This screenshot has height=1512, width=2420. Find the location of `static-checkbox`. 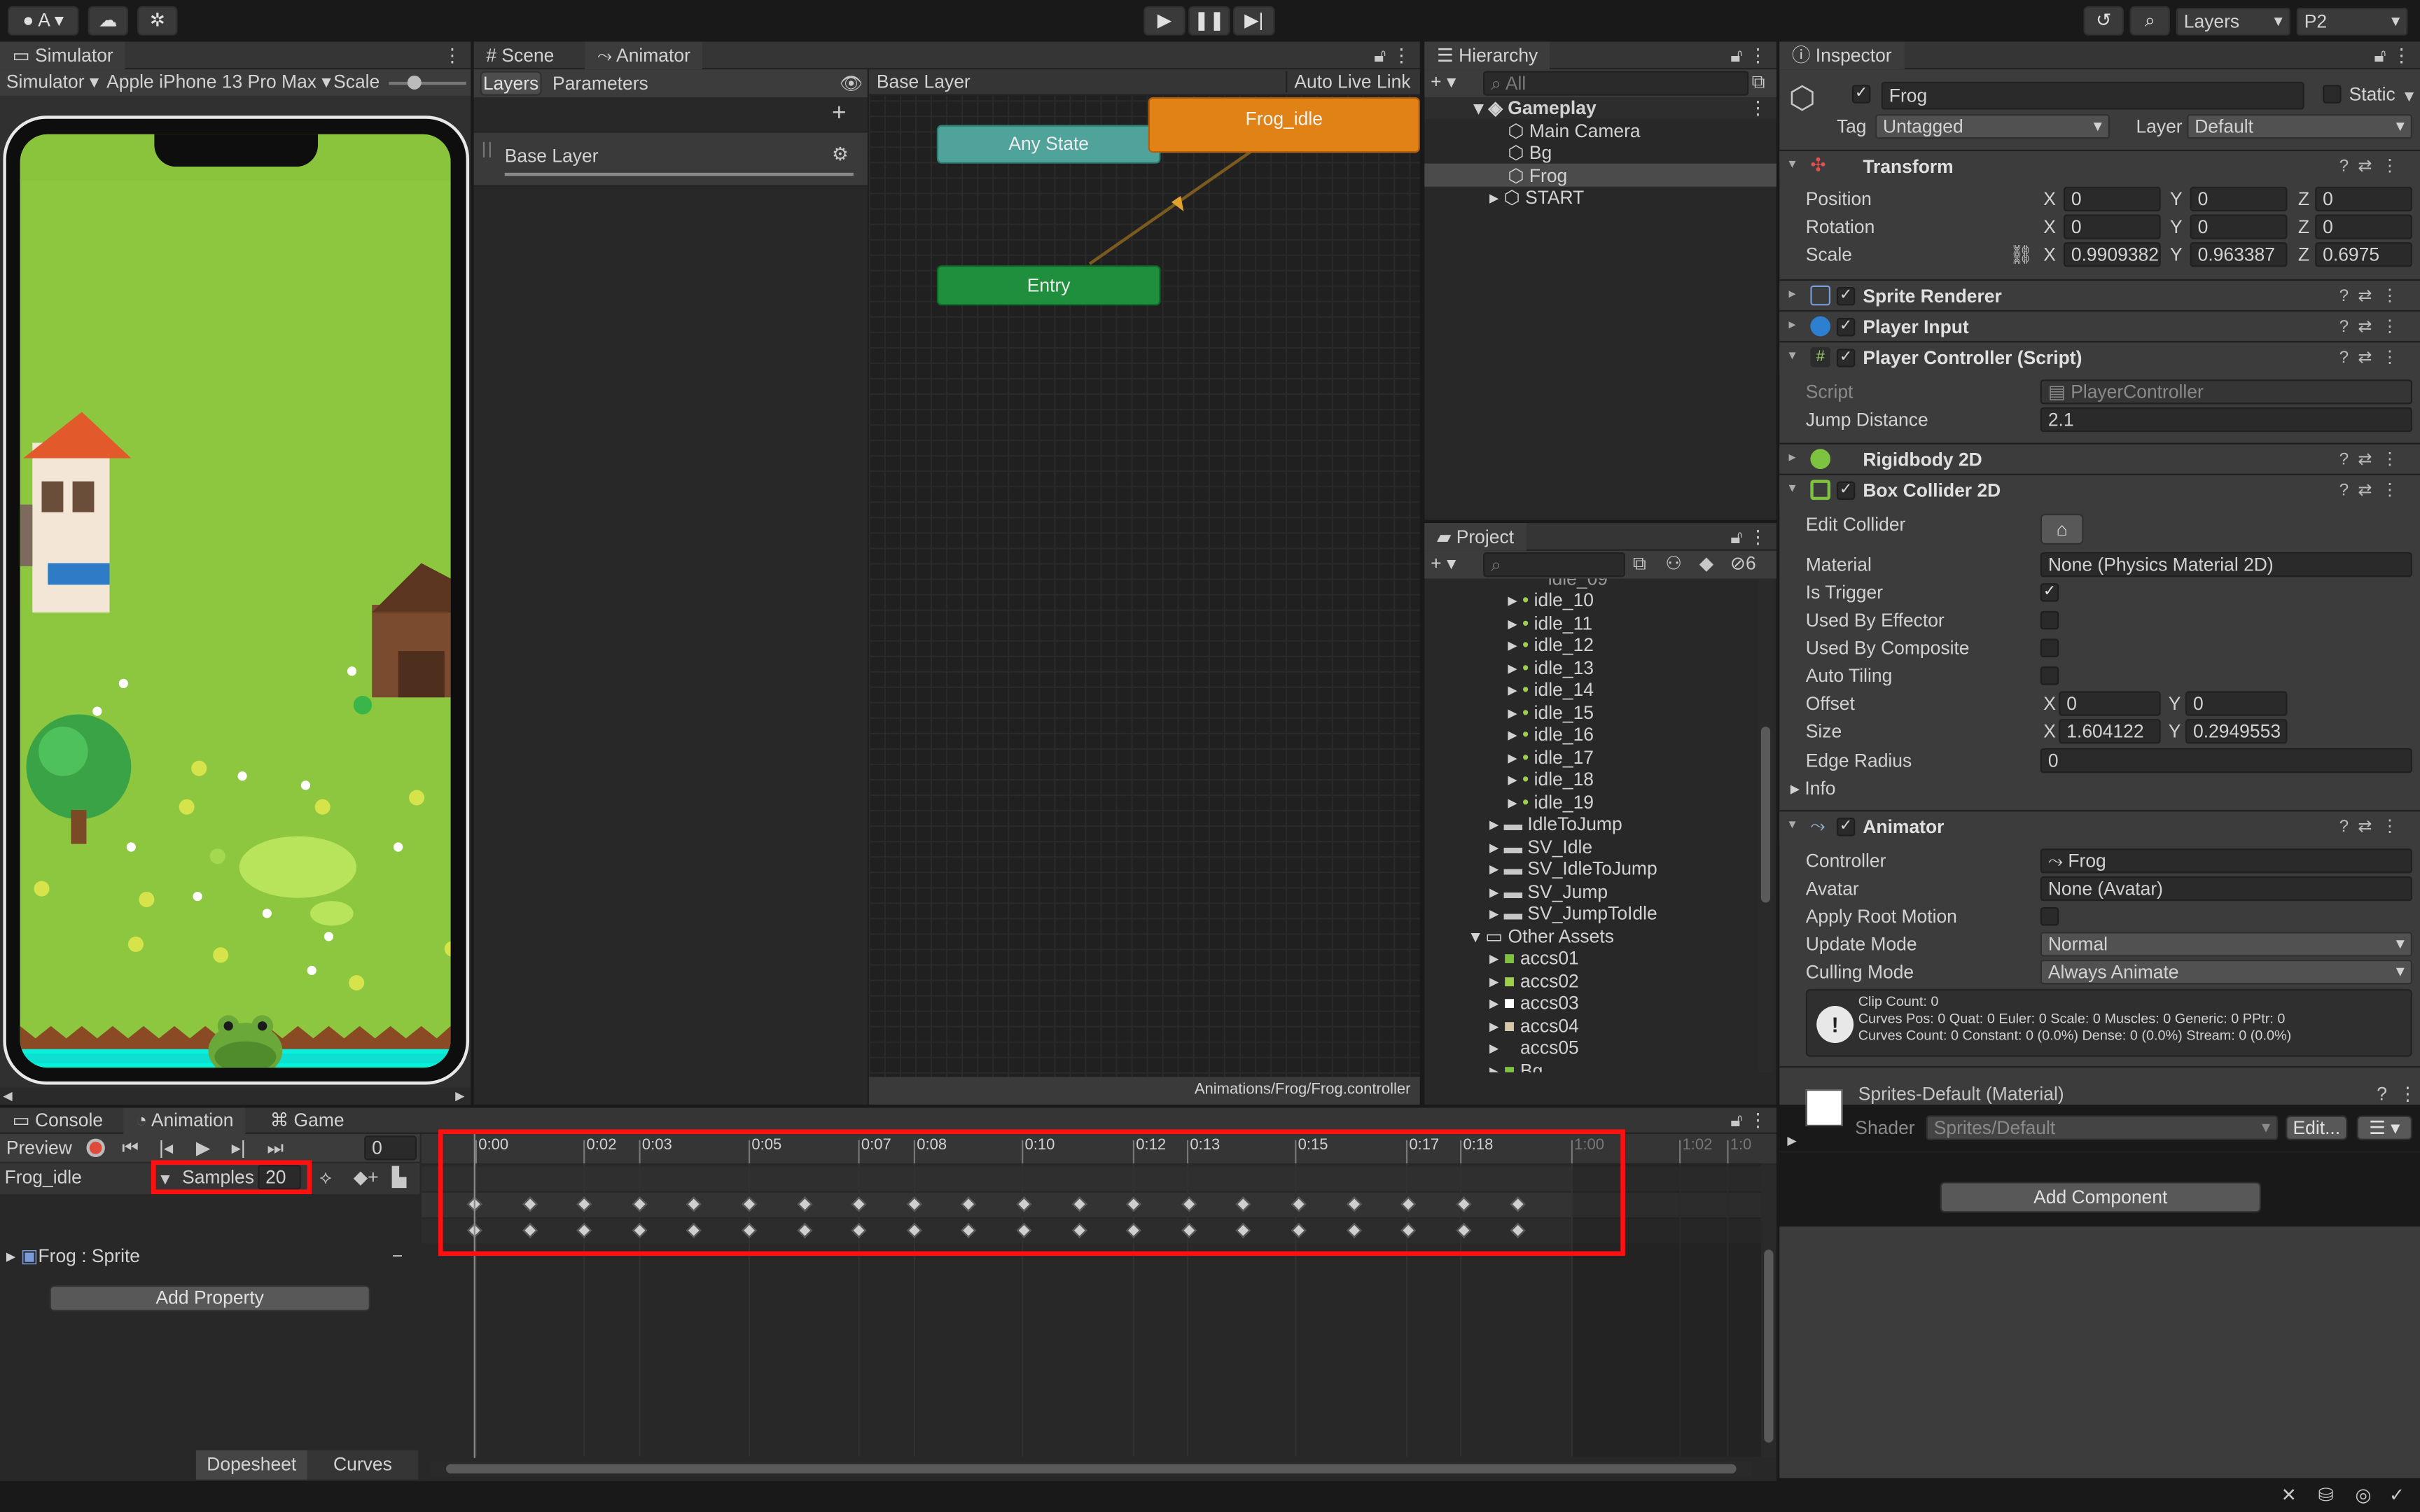

static-checkbox is located at coordinates (2332, 94).